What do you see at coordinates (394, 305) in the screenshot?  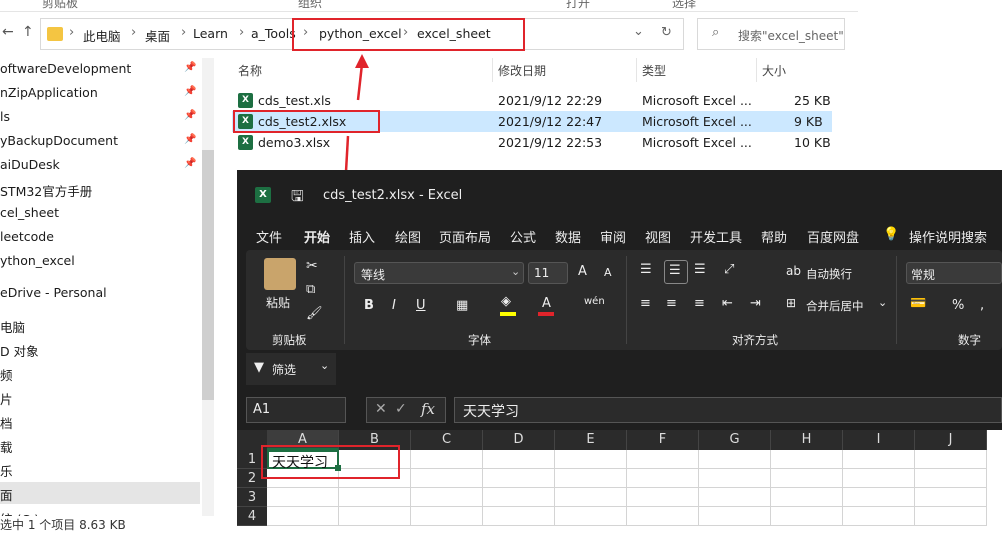 I see `italic-icon: I` at bounding box center [394, 305].